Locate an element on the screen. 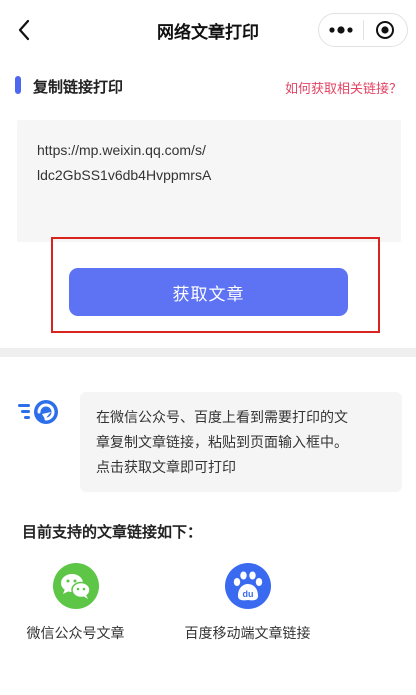 Image resolution: width=416 pixels, height=695 pixels. navigation-bar: 网络文章打印 is located at coordinates (208, 30).